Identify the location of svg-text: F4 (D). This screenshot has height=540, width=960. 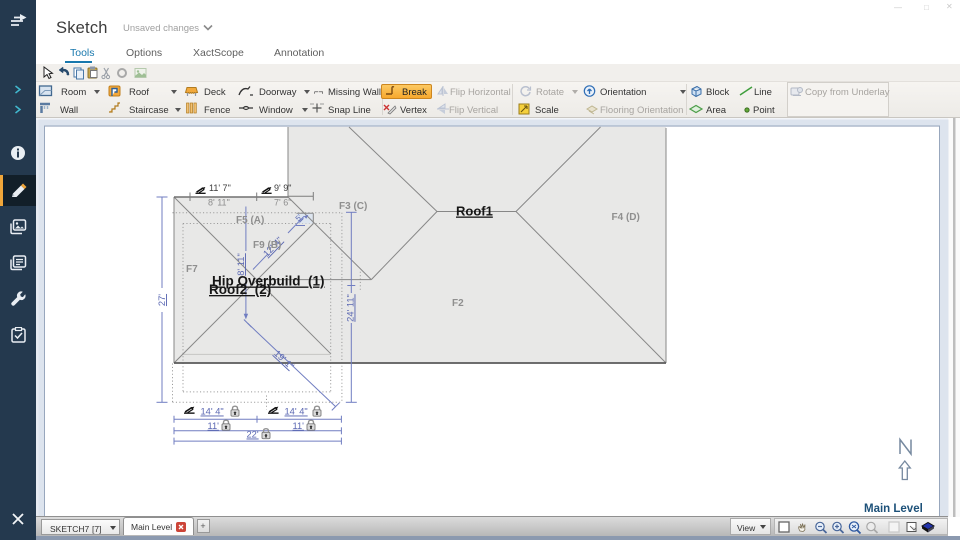
(626, 217).